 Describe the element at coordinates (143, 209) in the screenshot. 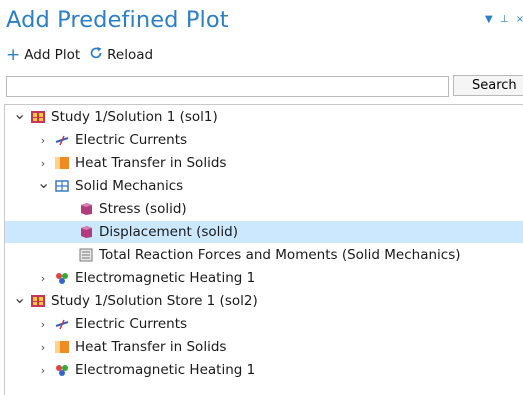

I see `tree-row-label: Stress (solid)` at that location.